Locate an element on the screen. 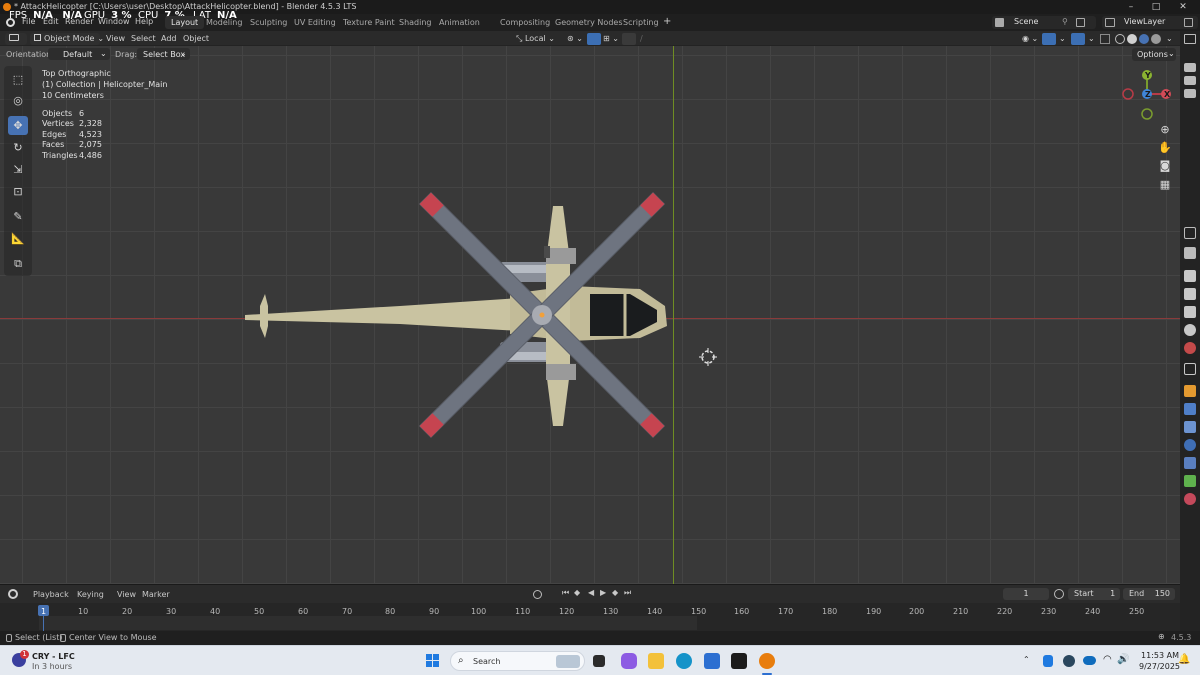 The height and width of the screenshot is (675, 1200). particles-tab-icon is located at coordinates (1190, 427).